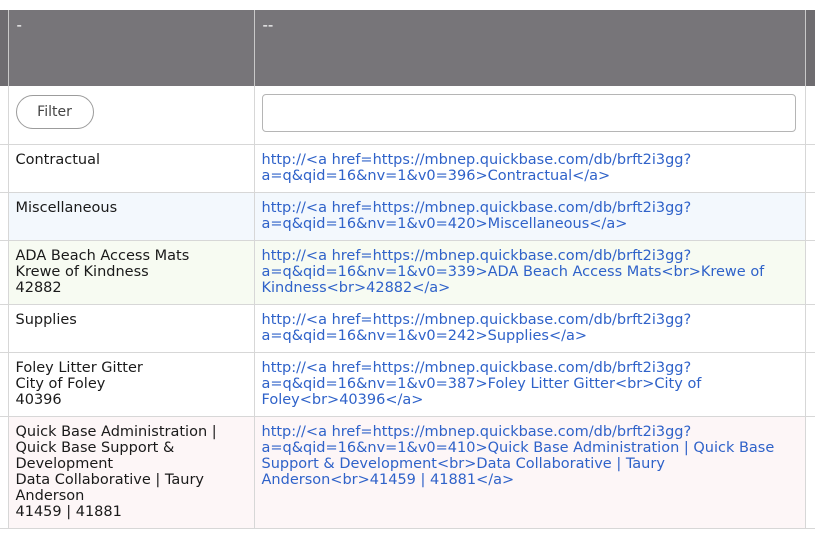  What do you see at coordinates (810, 48) in the screenshot?
I see `header-edge-right` at bounding box center [810, 48].